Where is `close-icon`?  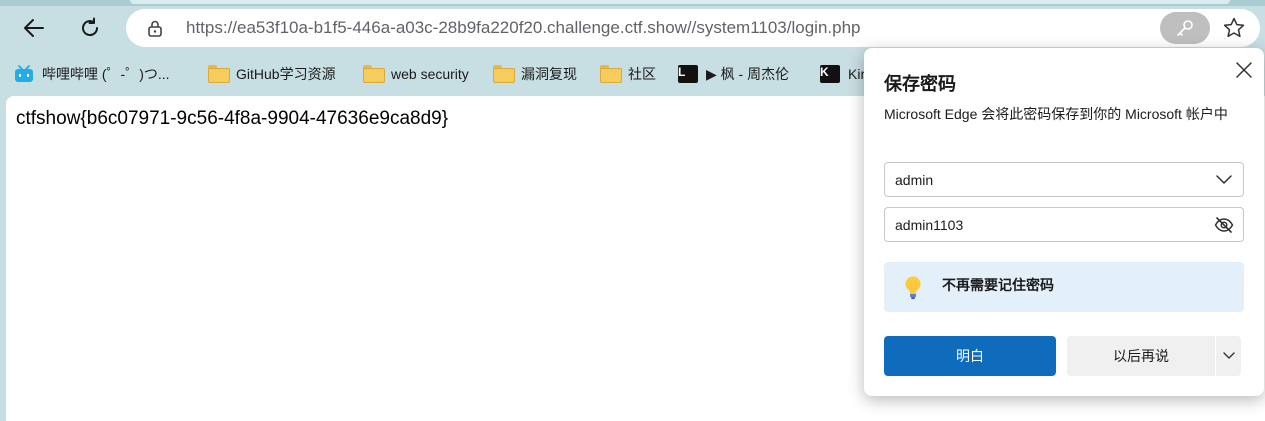
close-icon is located at coordinates (1244, 70).